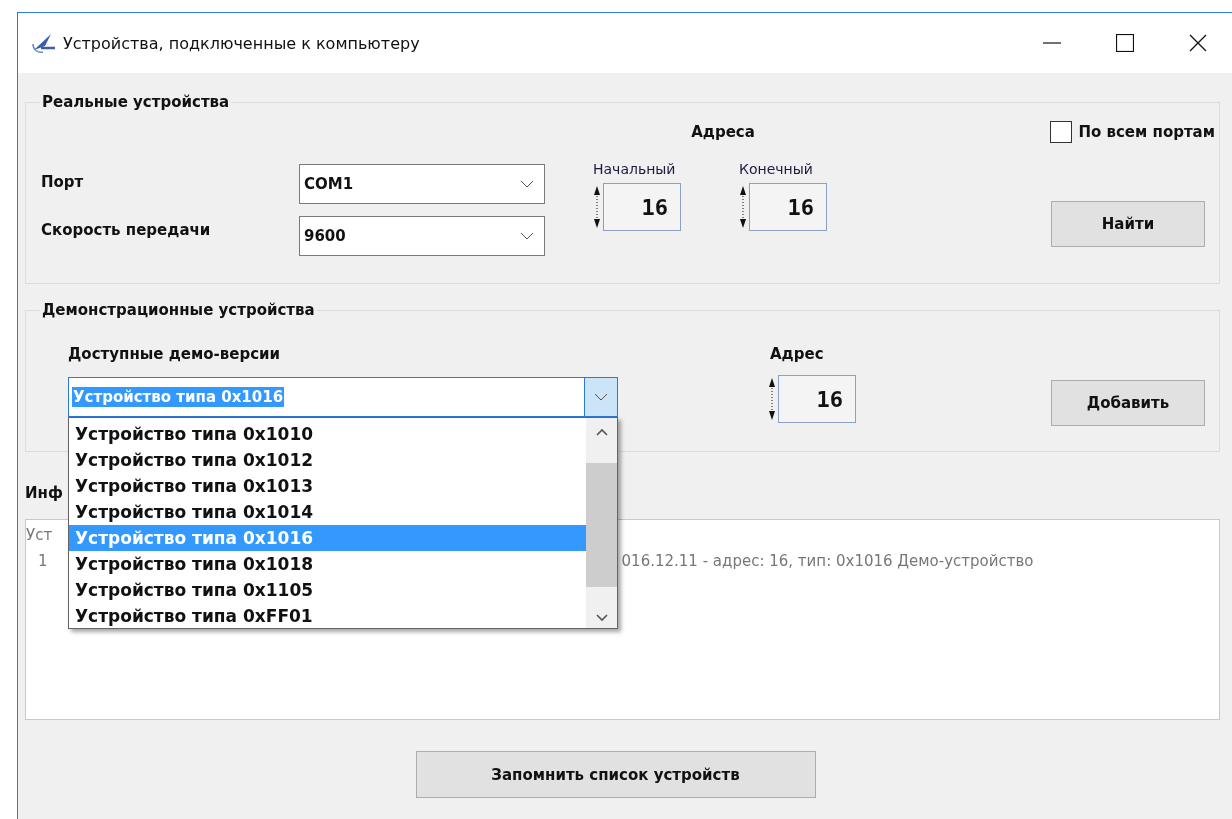 The height and width of the screenshot is (819, 1232). Describe the element at coordinates (422, 184) in the screenshot. I see `port-dropdown: COM1` at that location.